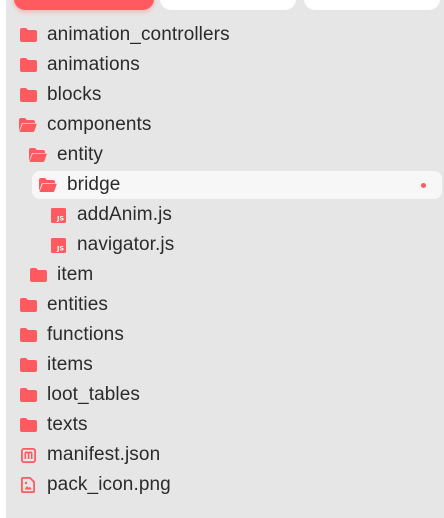 The image size is (444, 518). What do you see at coordinates (109, 484) in the screenshot?
I see `tree-item-label: pack_icon.png` at bounding box center [109, 484].